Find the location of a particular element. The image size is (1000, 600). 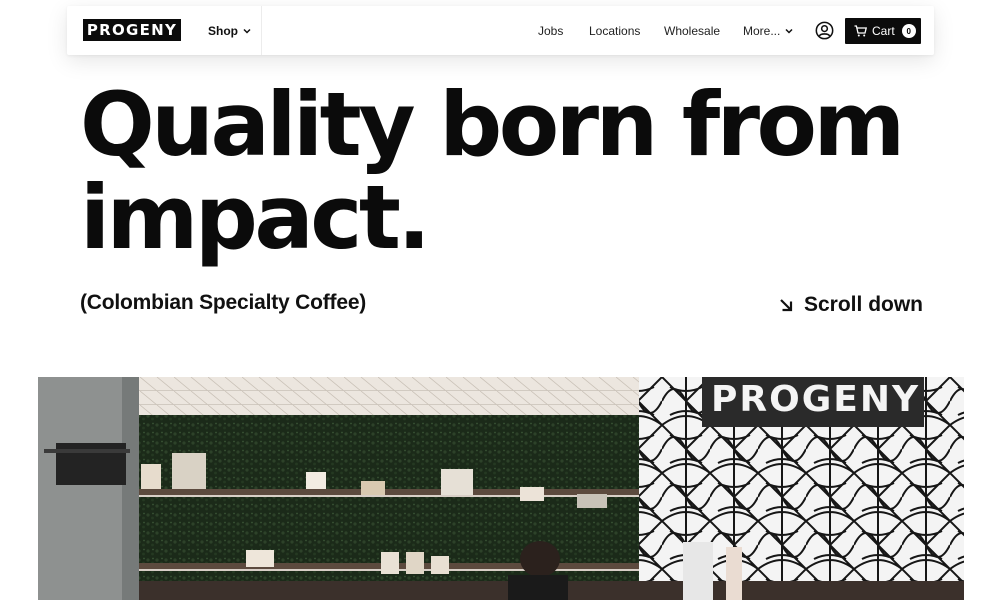

headline-line-1: Quality born from is located at coordinates (492, 124).